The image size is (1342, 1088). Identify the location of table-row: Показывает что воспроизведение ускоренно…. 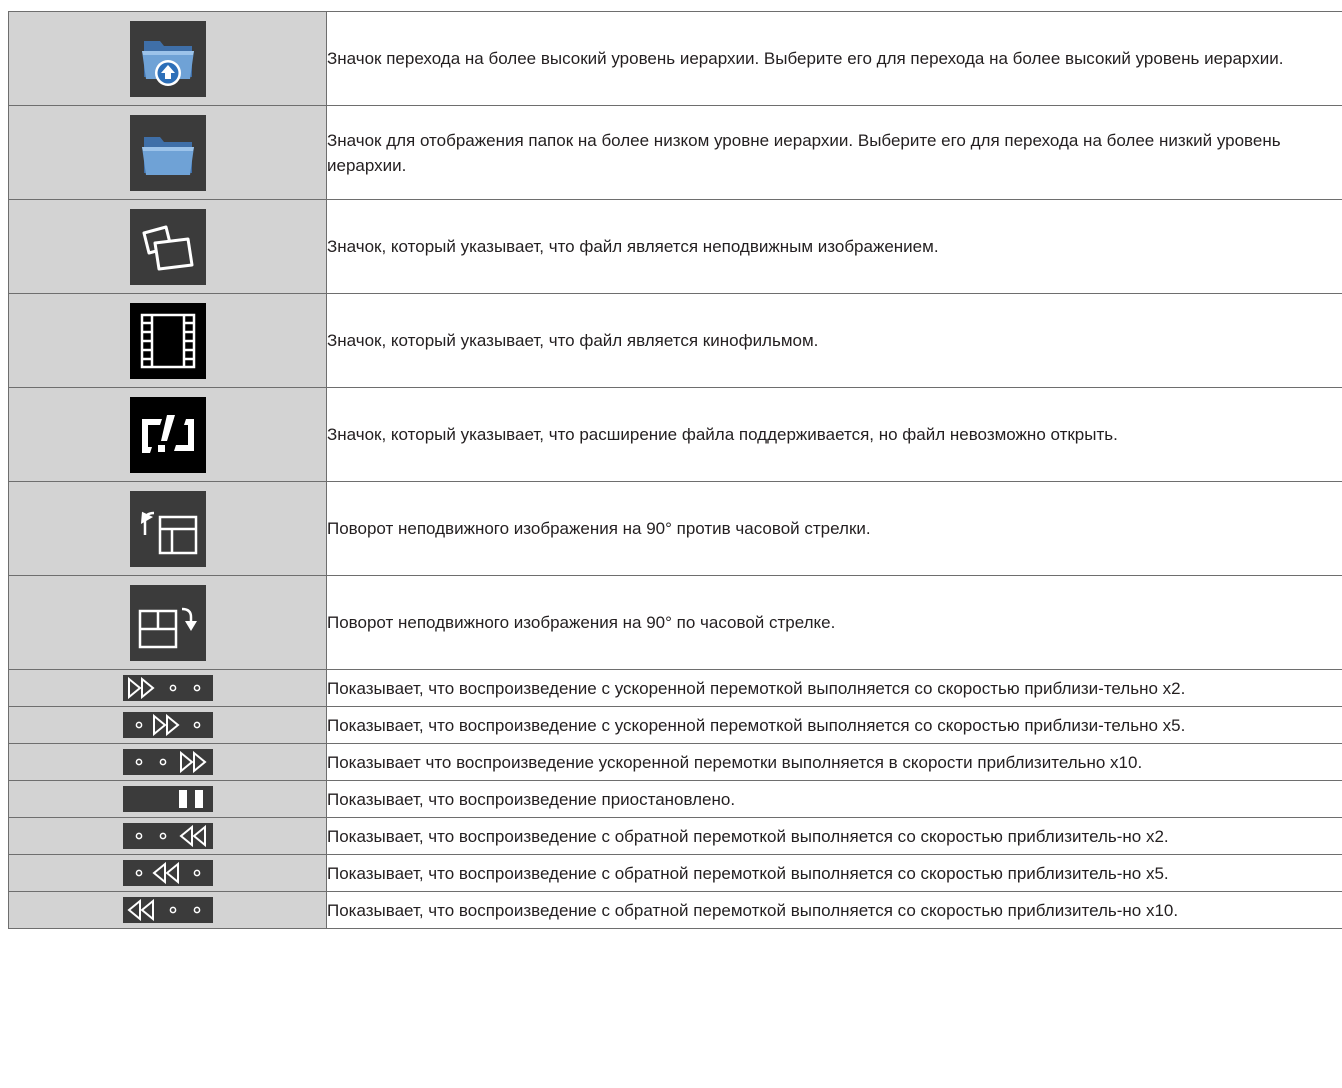
(675, 762).